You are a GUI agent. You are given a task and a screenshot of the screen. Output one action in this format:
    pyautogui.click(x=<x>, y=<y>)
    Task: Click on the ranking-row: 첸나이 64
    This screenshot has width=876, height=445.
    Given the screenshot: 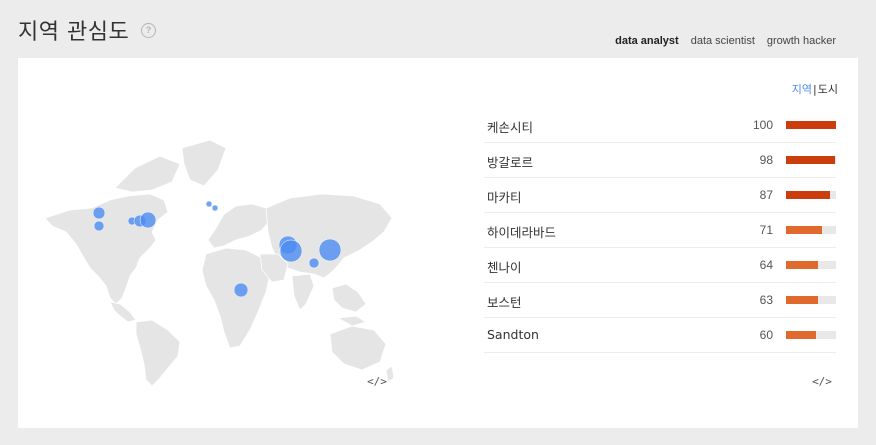 What is the action you would take?
    pyautogui.click(x=660, y=265)
    